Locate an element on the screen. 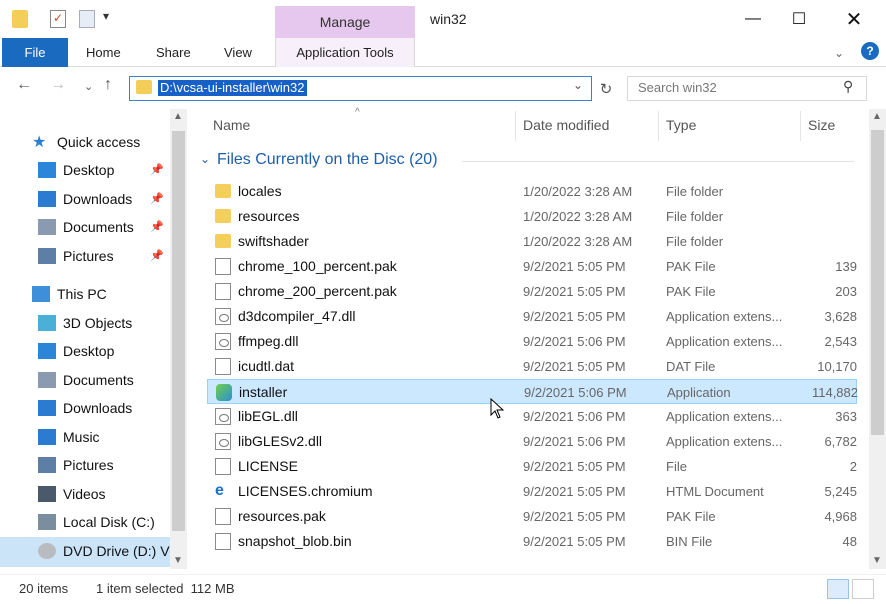 Image resolution: width=886 pixels, height=604 pixels. large-icons-view-icon is located at coordinates (863, 589).